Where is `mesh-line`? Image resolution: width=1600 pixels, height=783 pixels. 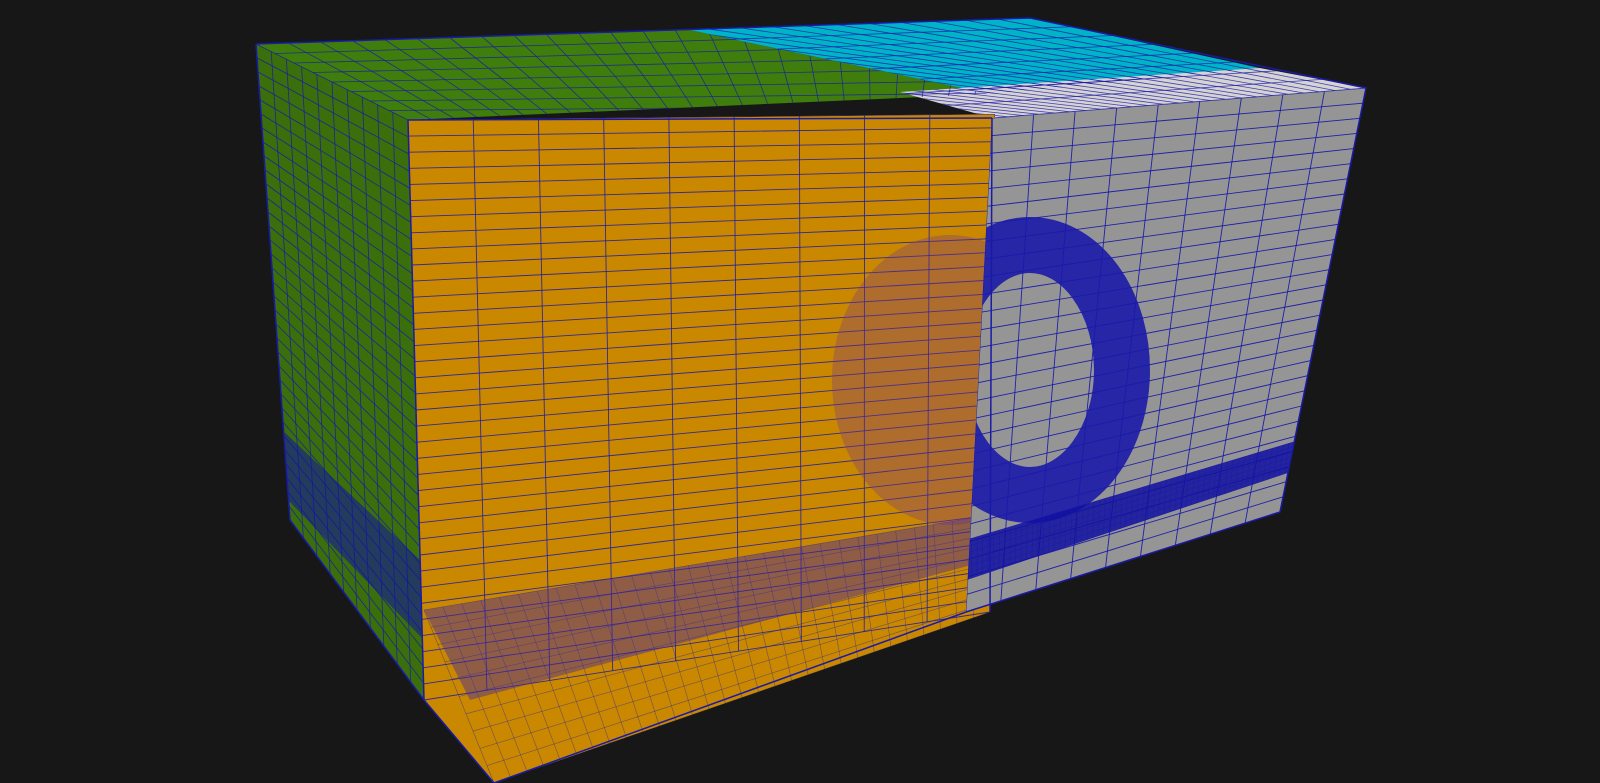 mesh-line is located at coordinates (1298, 455).